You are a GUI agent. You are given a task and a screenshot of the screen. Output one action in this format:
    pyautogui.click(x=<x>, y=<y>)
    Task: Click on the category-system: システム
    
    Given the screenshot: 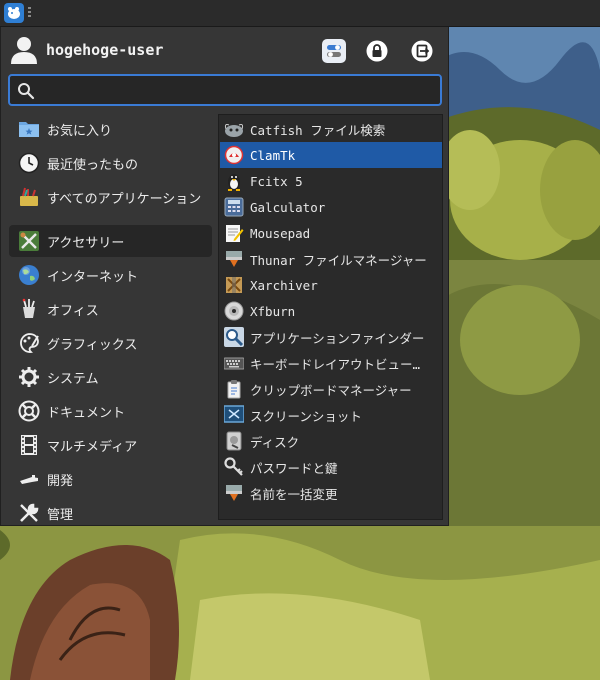 What is the action you would take?
    pyautogui.click(x=110, y=377)
    